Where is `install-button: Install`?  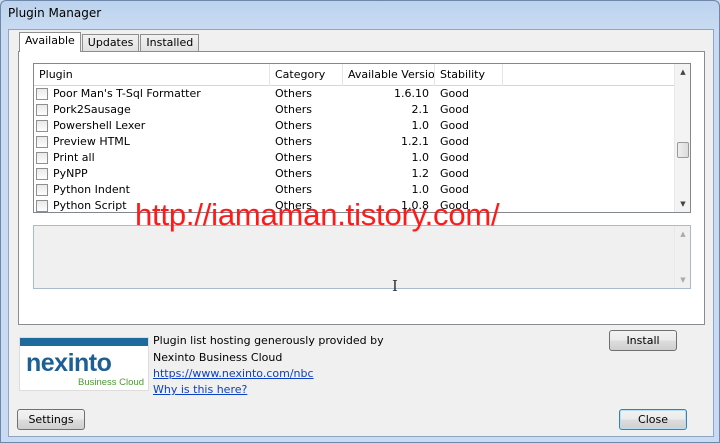
install-button: Install is located at coordinates (643, 340).